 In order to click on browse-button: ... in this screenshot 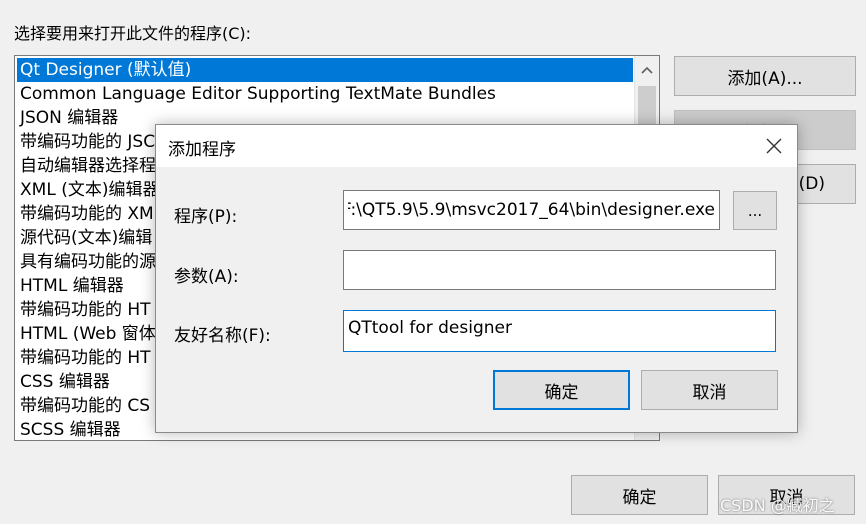, I will do `click(755, 210)`.